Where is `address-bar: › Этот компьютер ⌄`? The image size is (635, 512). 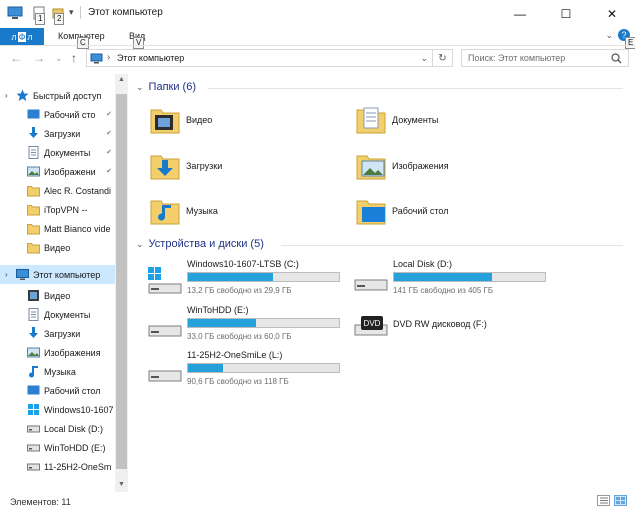
address-bar: › Этот компьютер ⌄ is located at coordinates (259, 58).